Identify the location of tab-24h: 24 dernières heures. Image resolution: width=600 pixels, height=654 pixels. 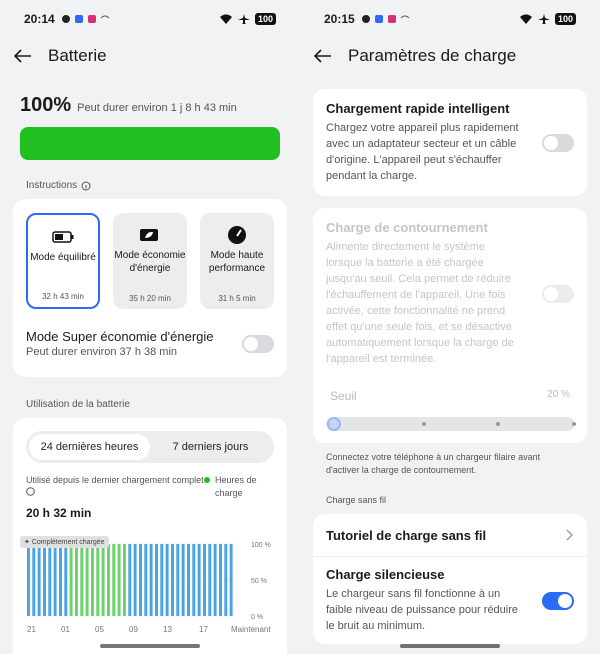
(89, 447).